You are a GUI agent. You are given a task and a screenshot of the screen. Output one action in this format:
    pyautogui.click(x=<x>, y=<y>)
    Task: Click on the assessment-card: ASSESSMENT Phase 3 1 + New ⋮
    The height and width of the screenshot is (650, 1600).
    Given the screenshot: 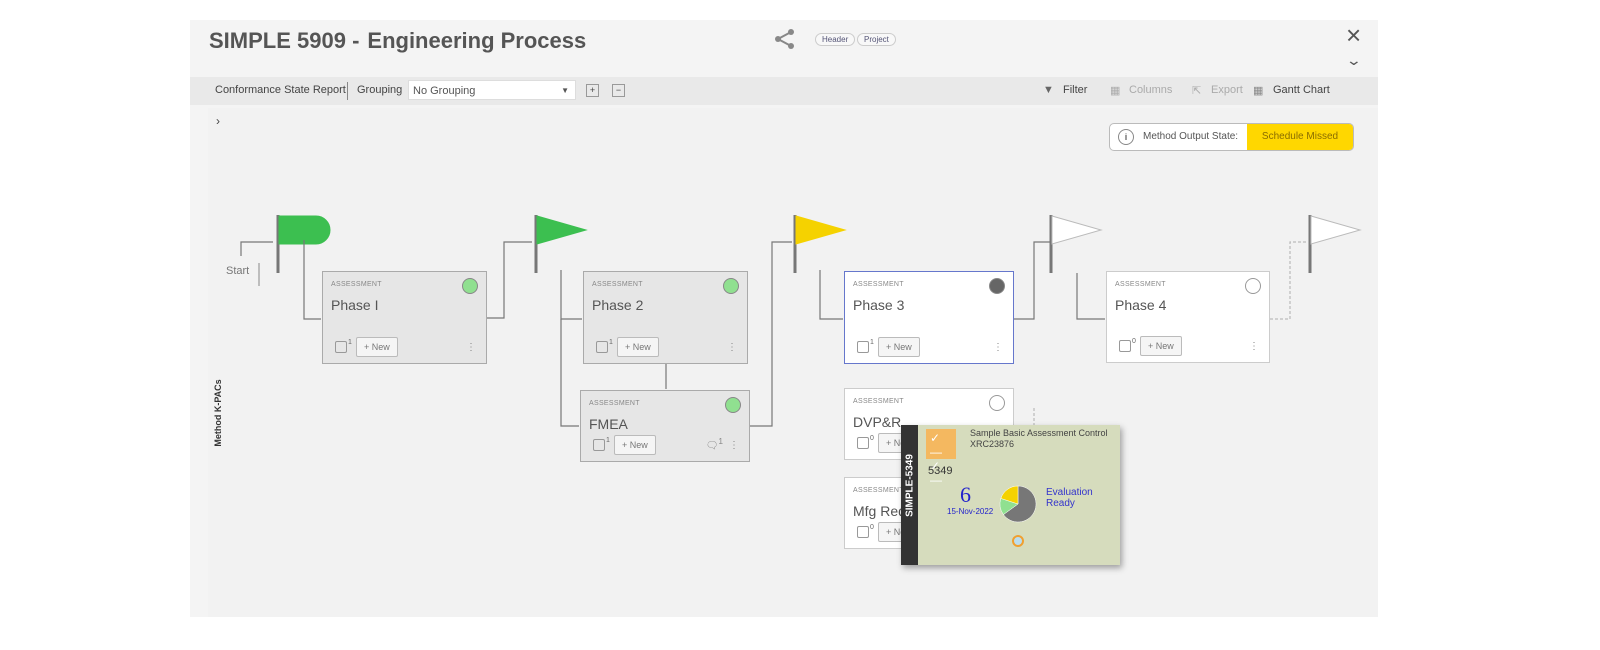 What is the action you would take?
    pyautogui.click(x=929, y=317)
    